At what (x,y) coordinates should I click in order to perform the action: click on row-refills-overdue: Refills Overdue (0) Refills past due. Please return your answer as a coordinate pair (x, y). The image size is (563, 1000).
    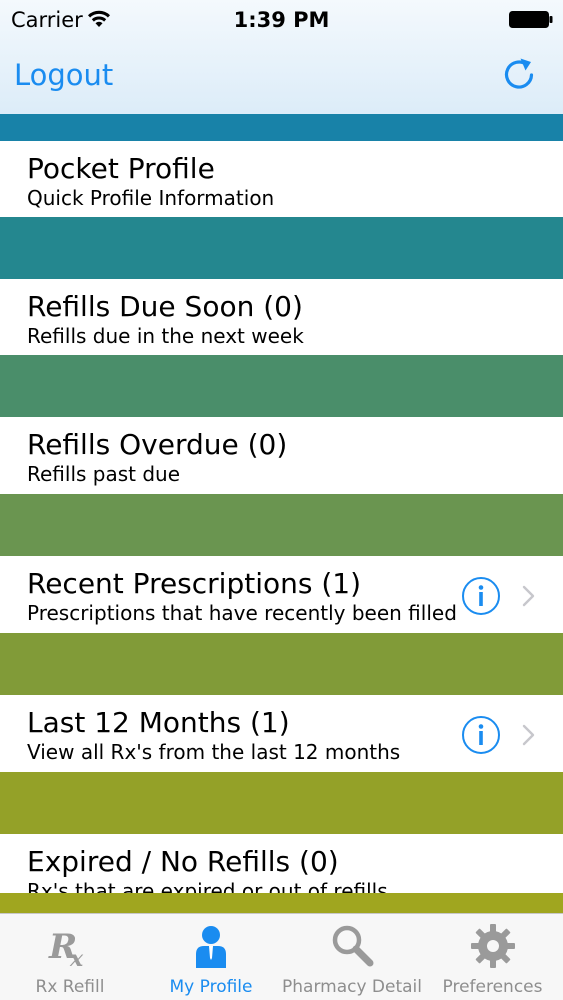
    Looking at the image, I should click on (281, 455).